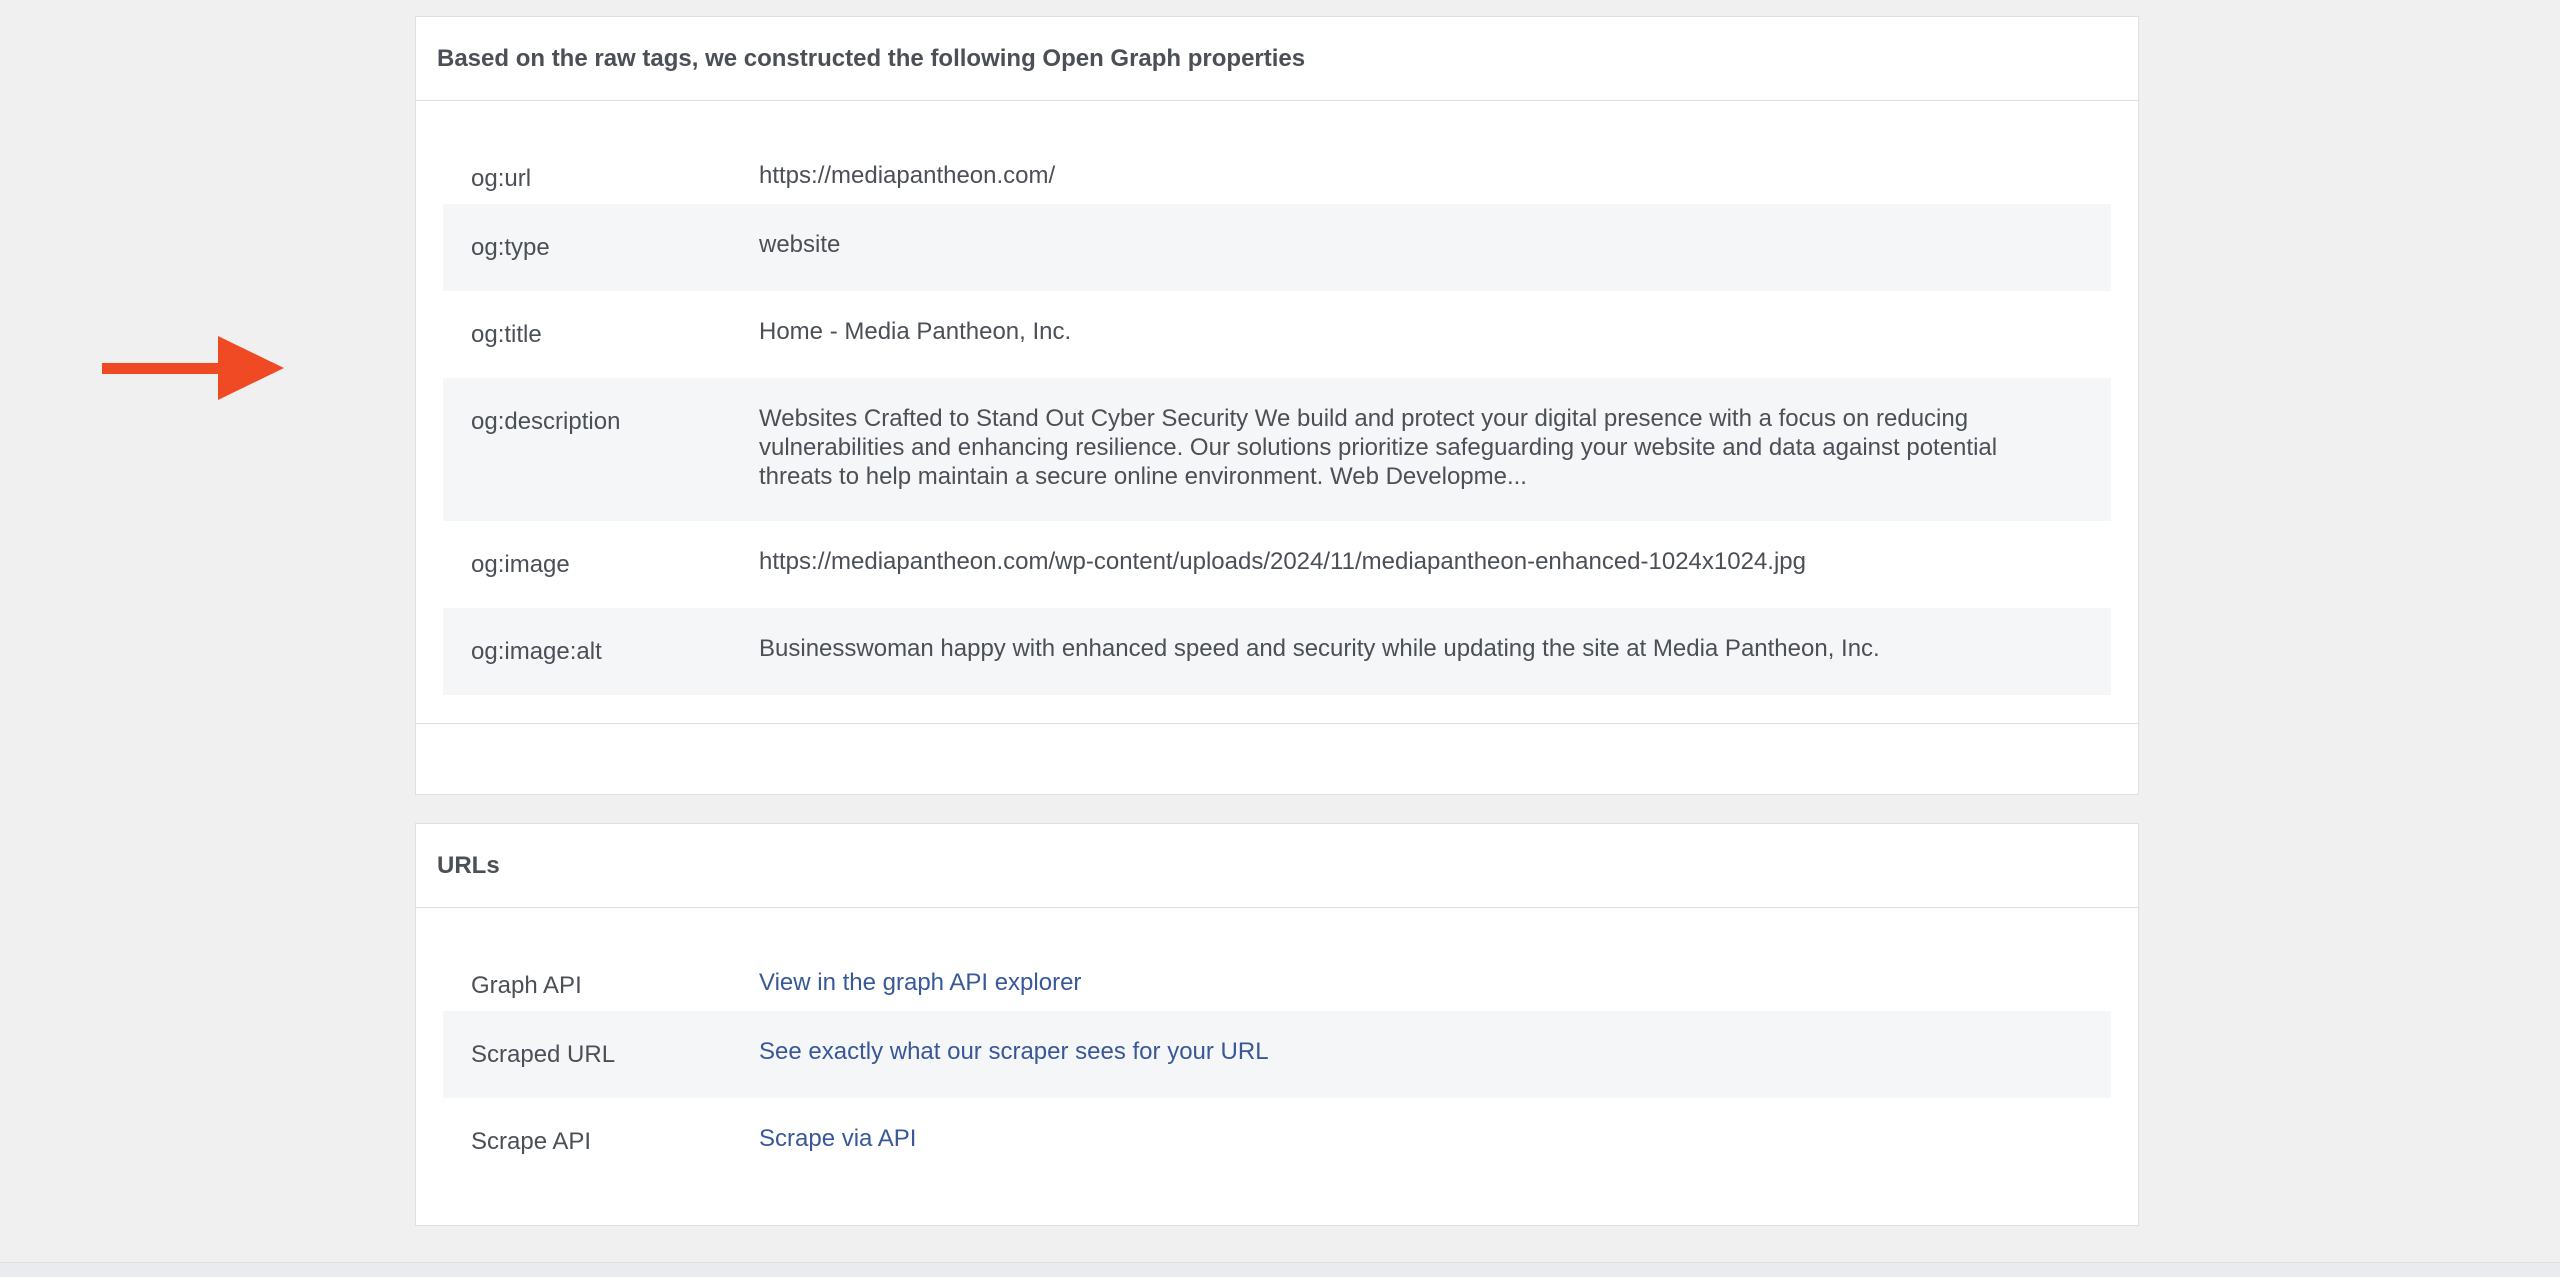 This screenshot has height=1277, width=2560. I want to click on property-key: og:image:alt, so click(536, 651).